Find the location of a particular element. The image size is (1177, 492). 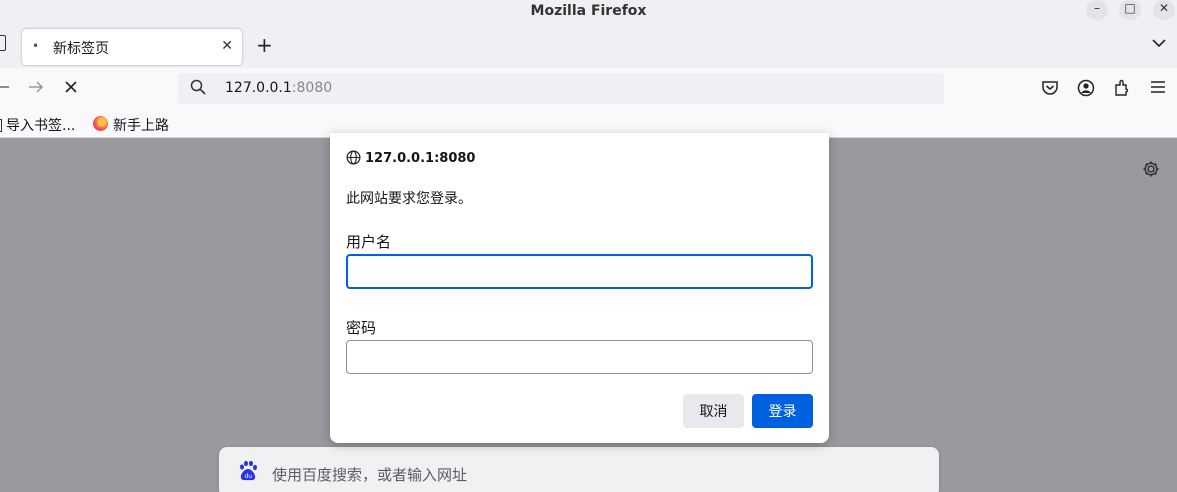

gear-icon is located at coordinates (1151, 171).